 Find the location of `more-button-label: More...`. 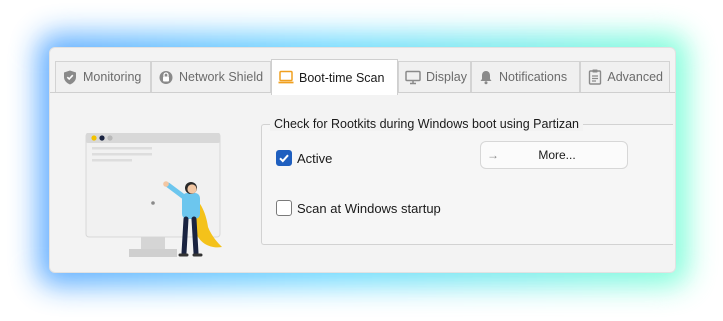

more-button-label: More... is located at coordinates (557, 155).